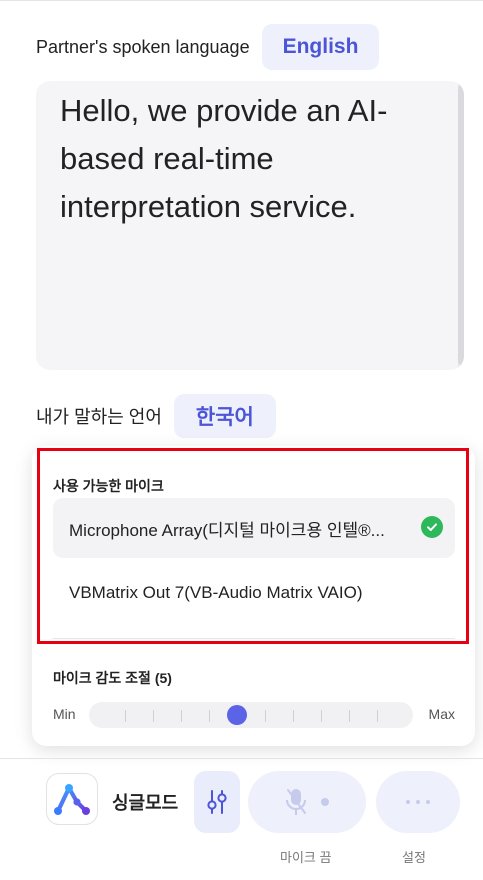  I want to click on my-language-label: 내가 말하는 언어, so click(99, 417).